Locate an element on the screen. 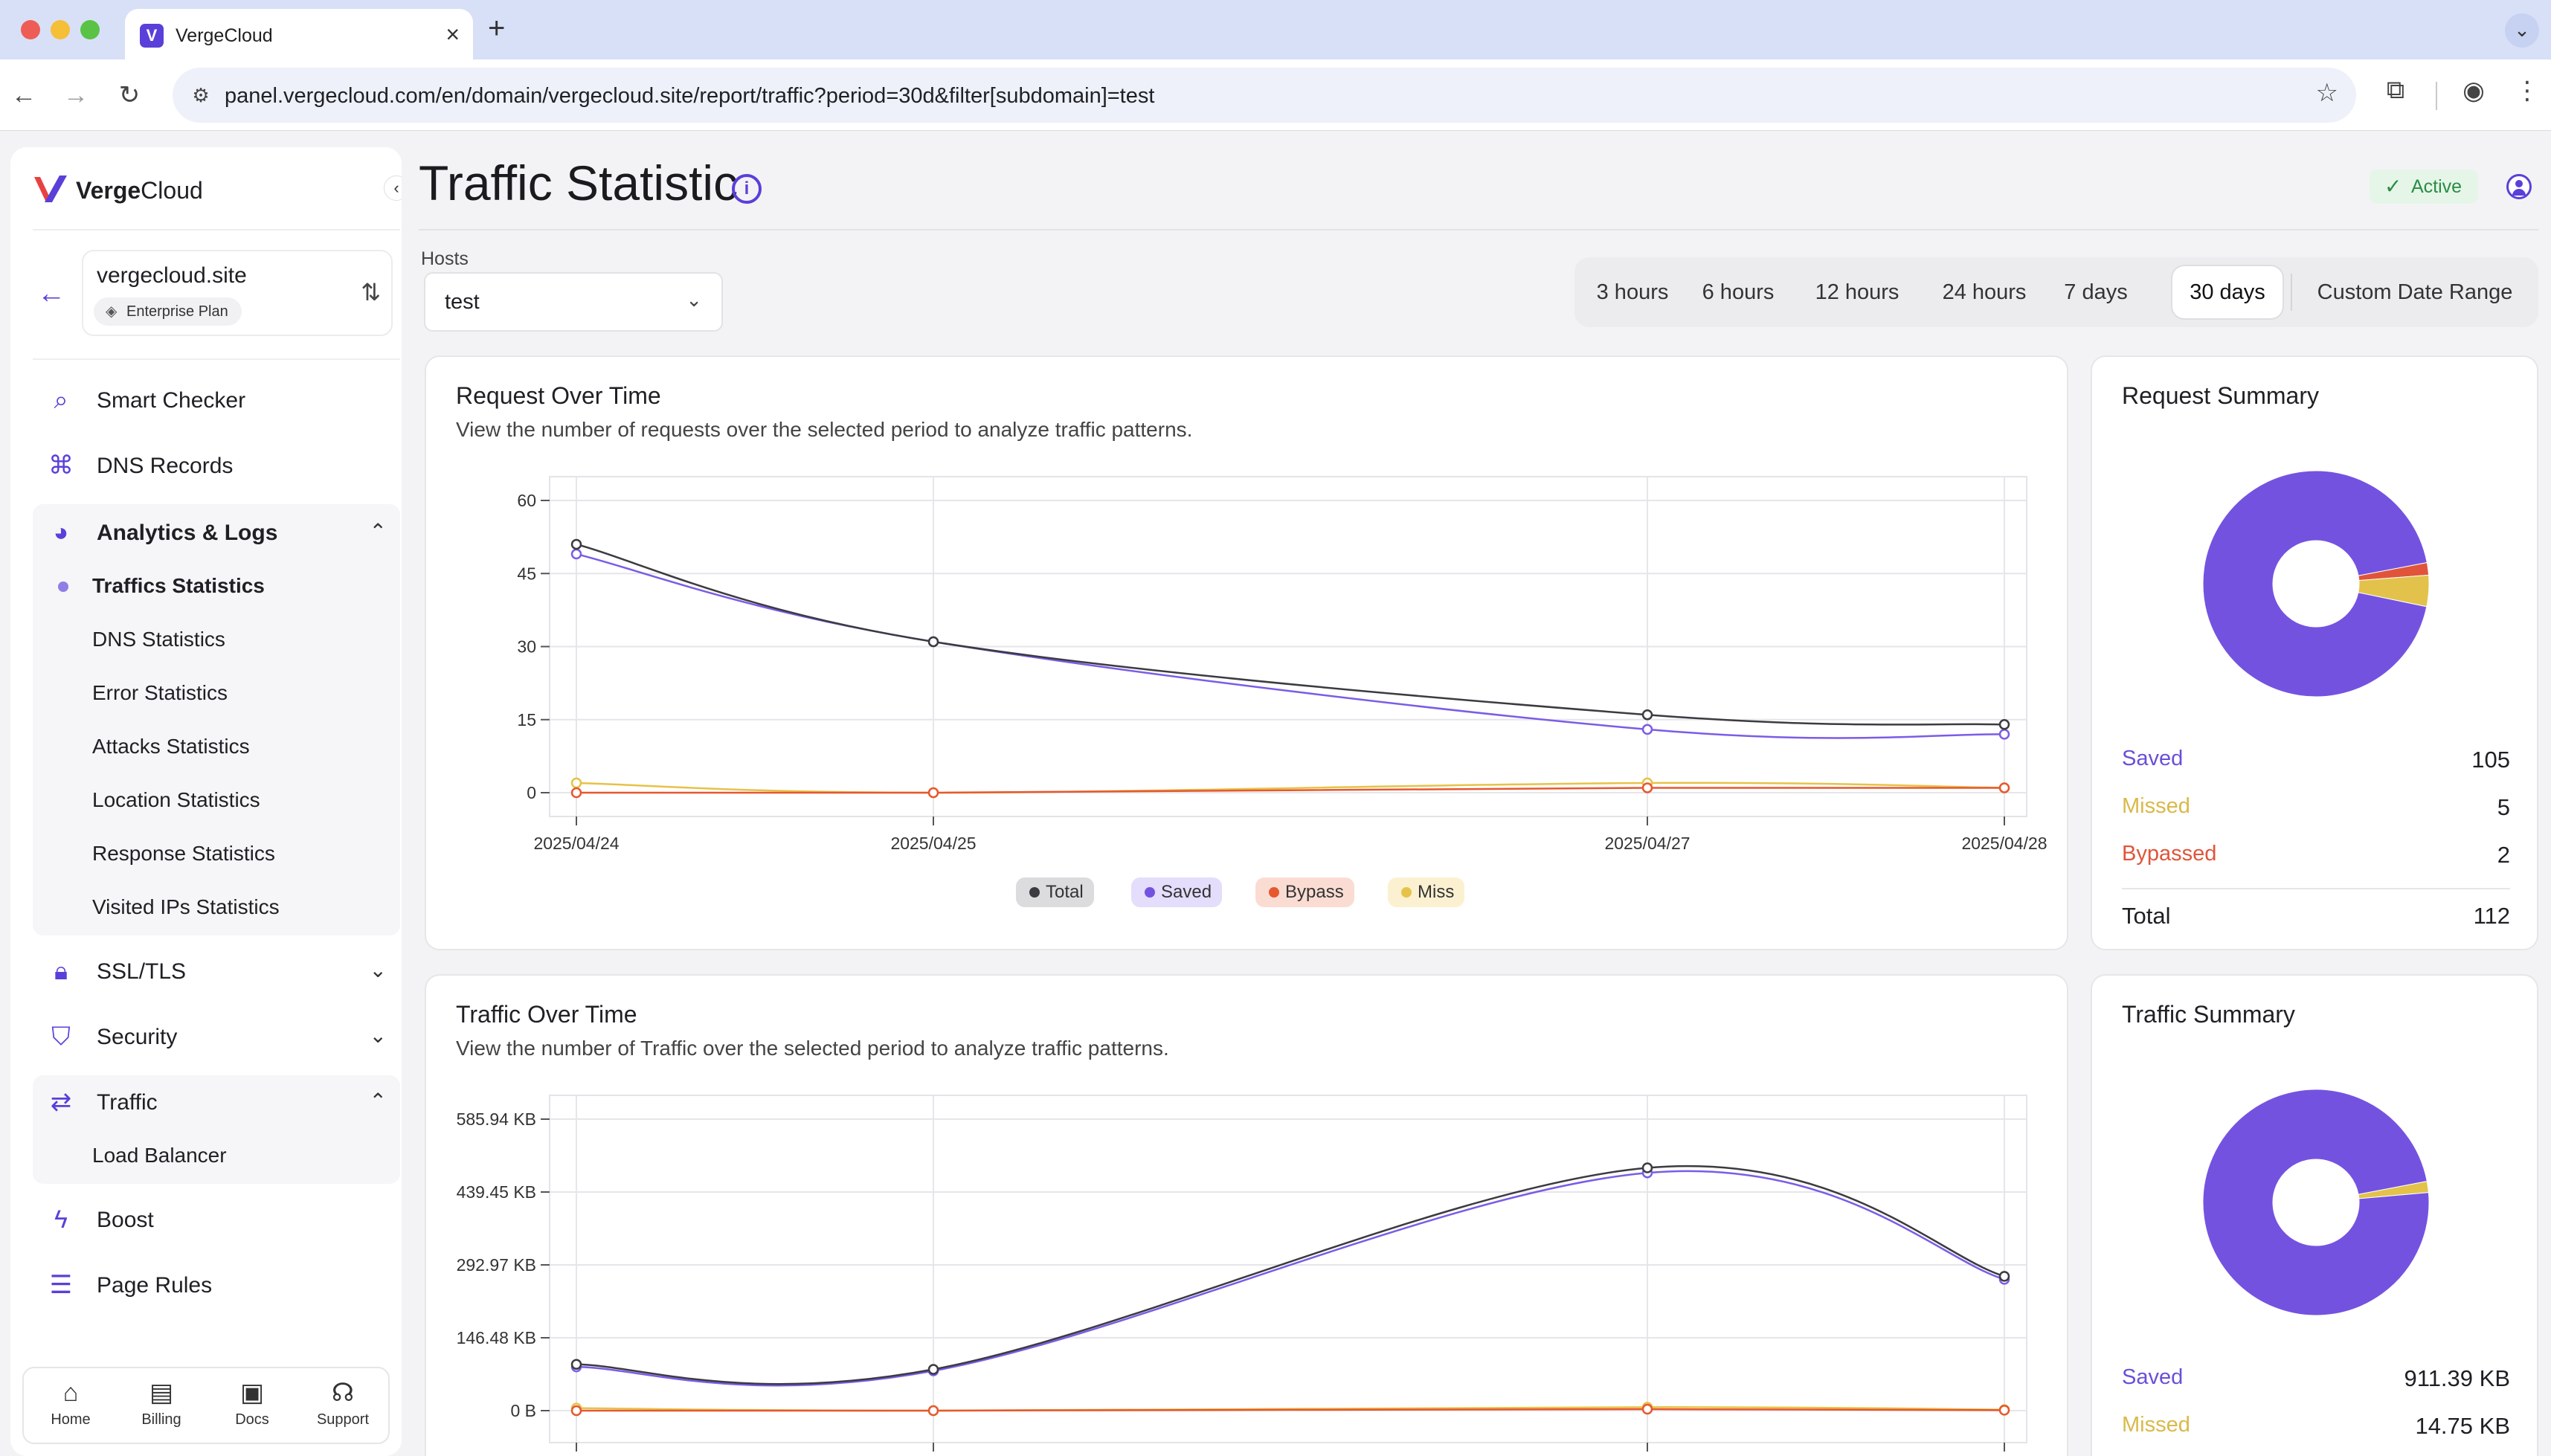  extensions-puzzle-icon: ⧉ is located at coordinates (2395, 90).